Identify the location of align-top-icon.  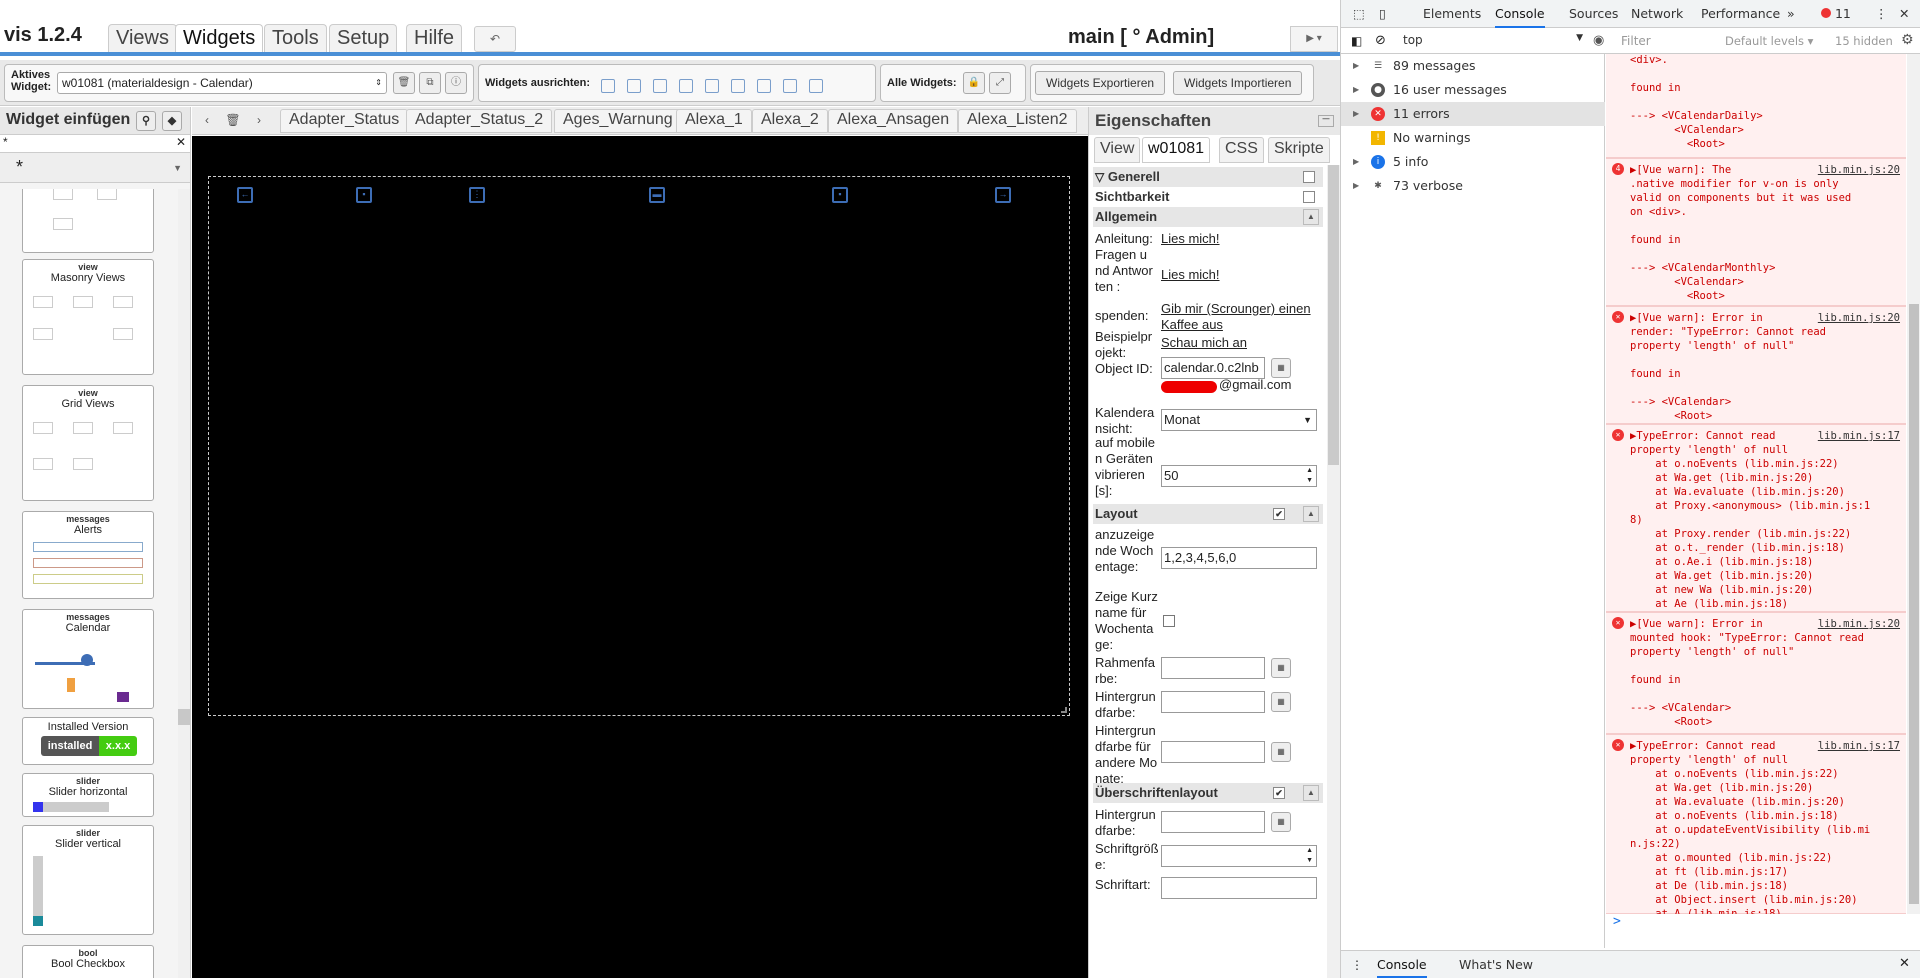
(660, 86).